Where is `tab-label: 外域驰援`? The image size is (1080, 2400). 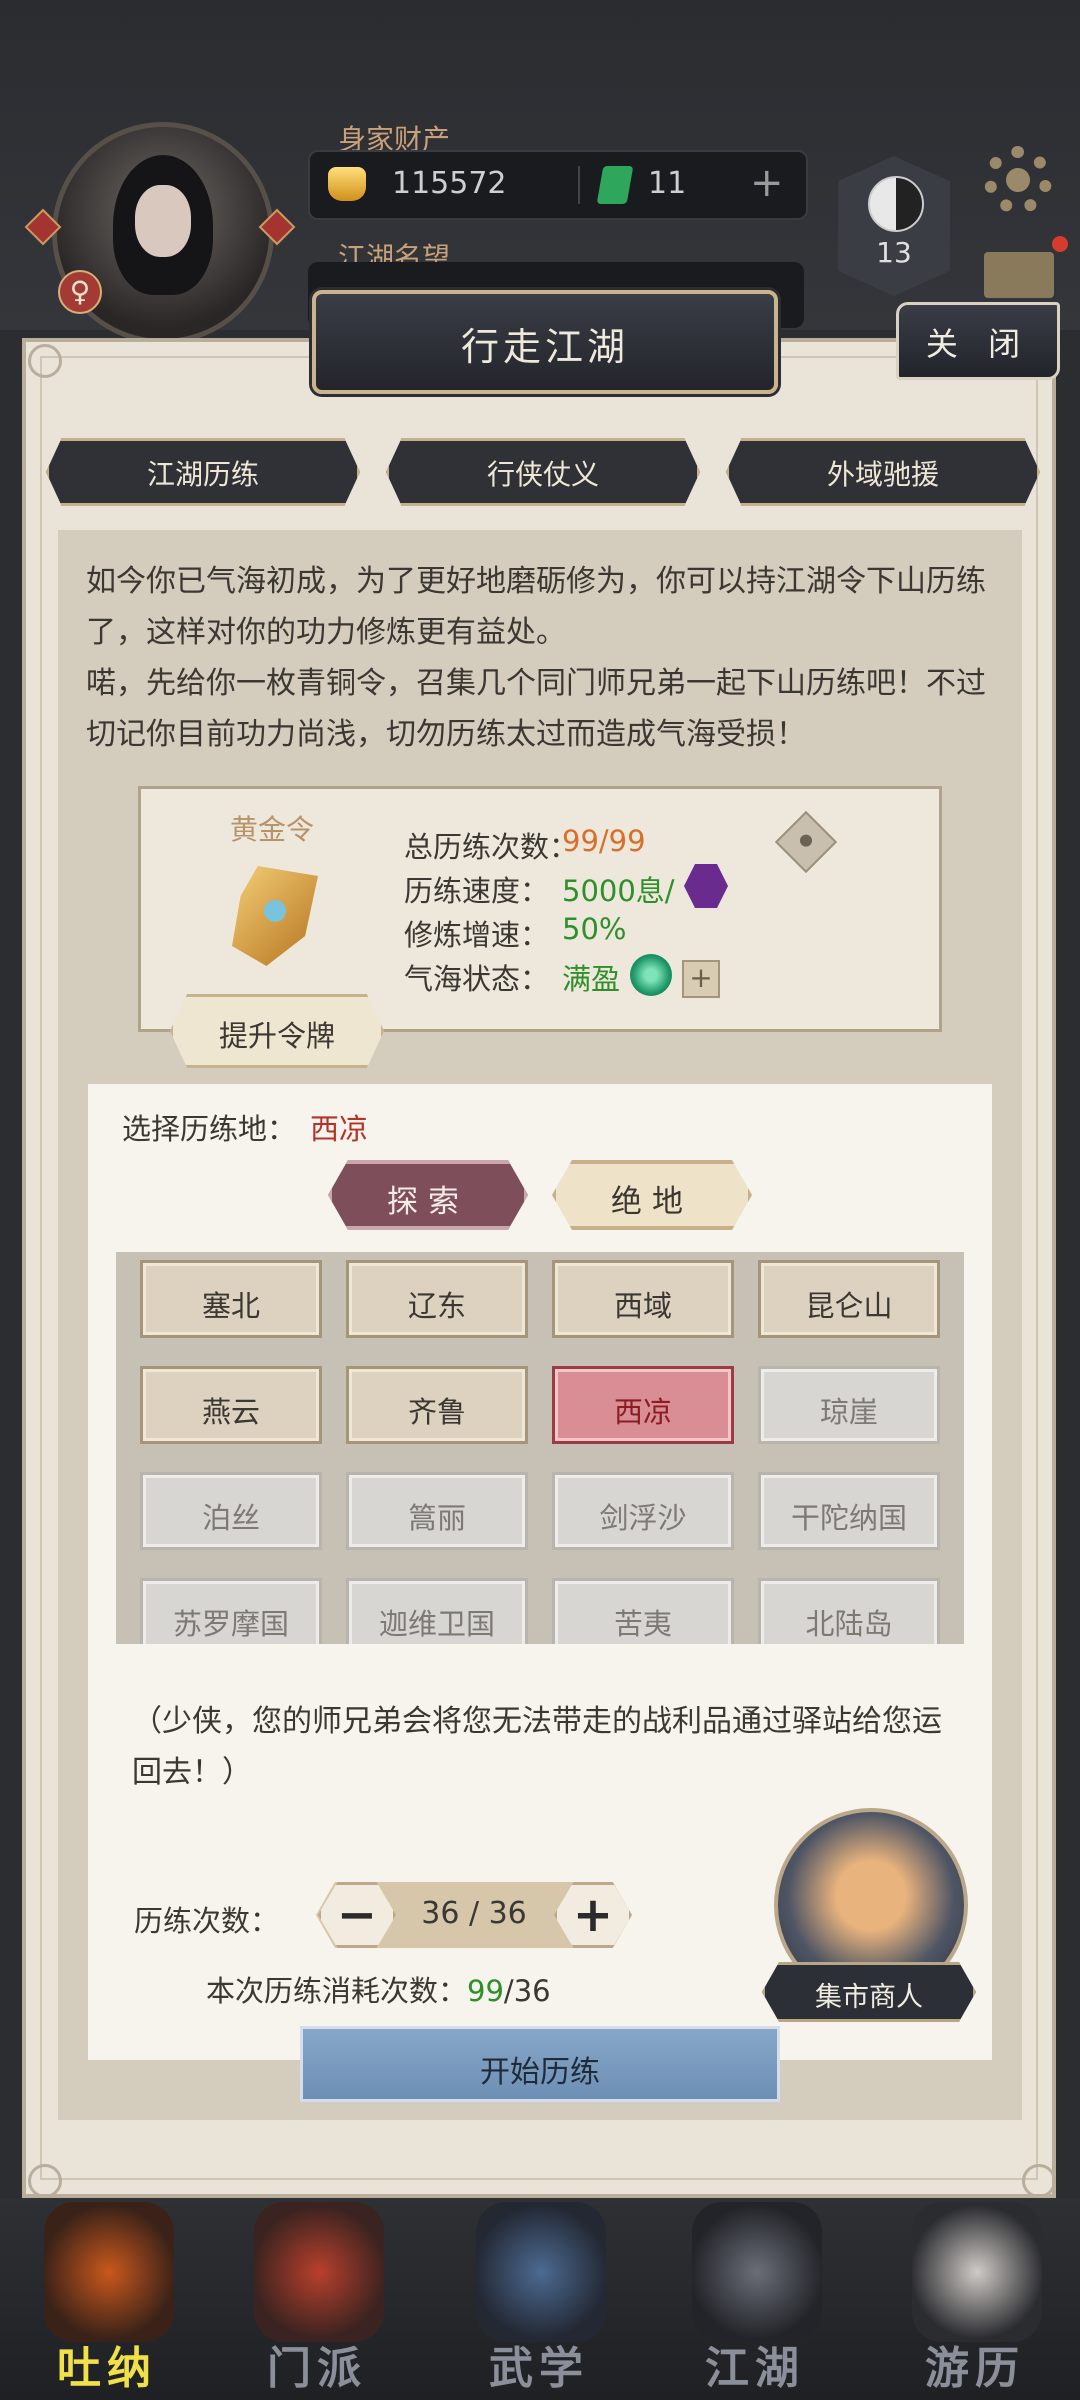
tab-label: 外域驰援 is located at coordinates (882, 474).